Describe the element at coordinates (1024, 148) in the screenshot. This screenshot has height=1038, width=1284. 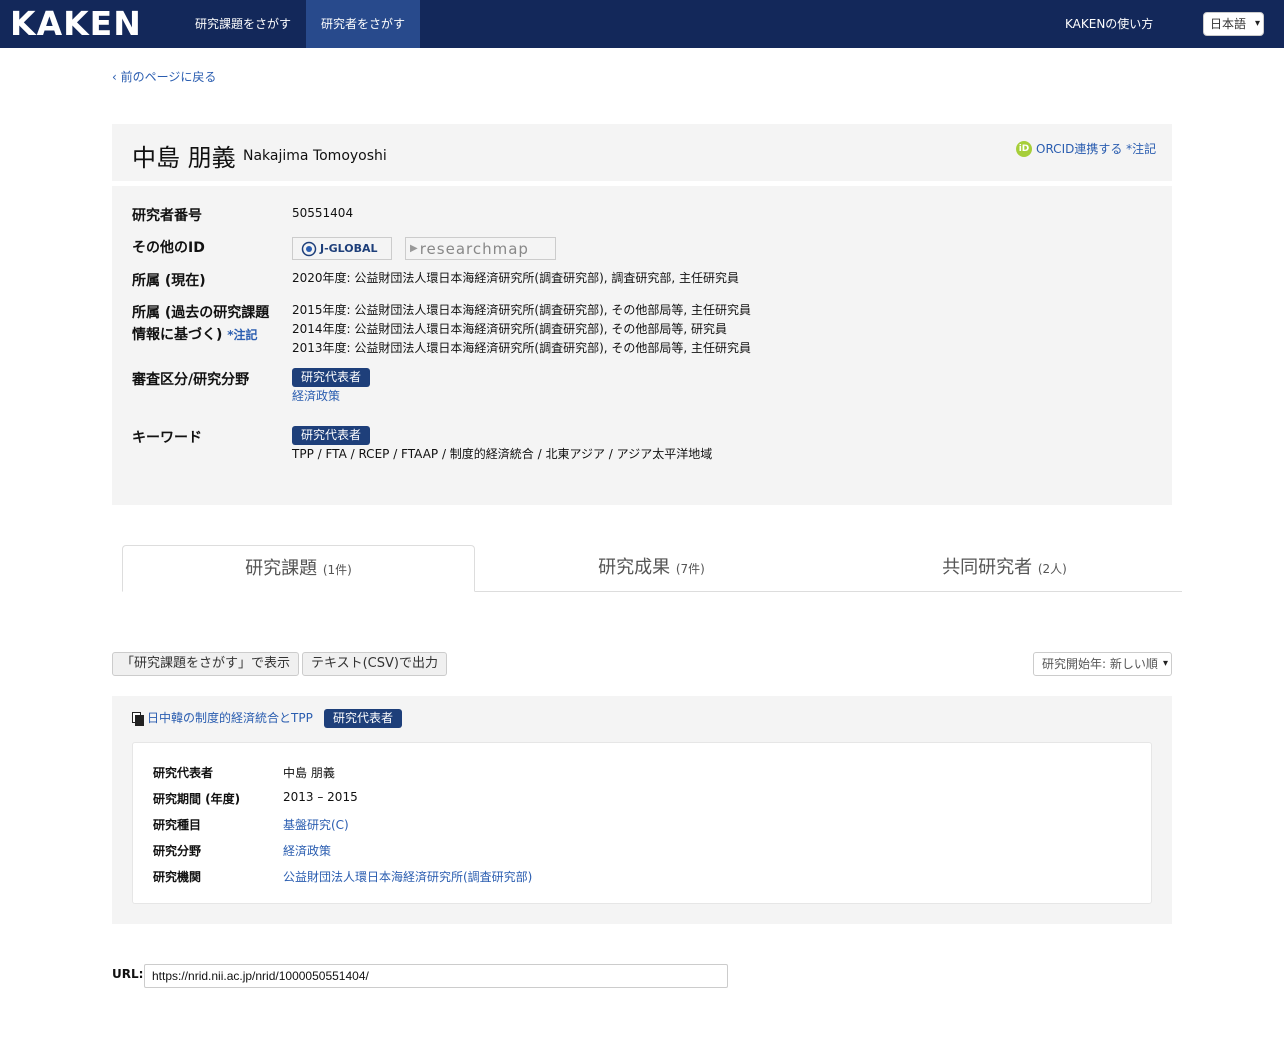
I see `orcid-icon: iD` at that location.